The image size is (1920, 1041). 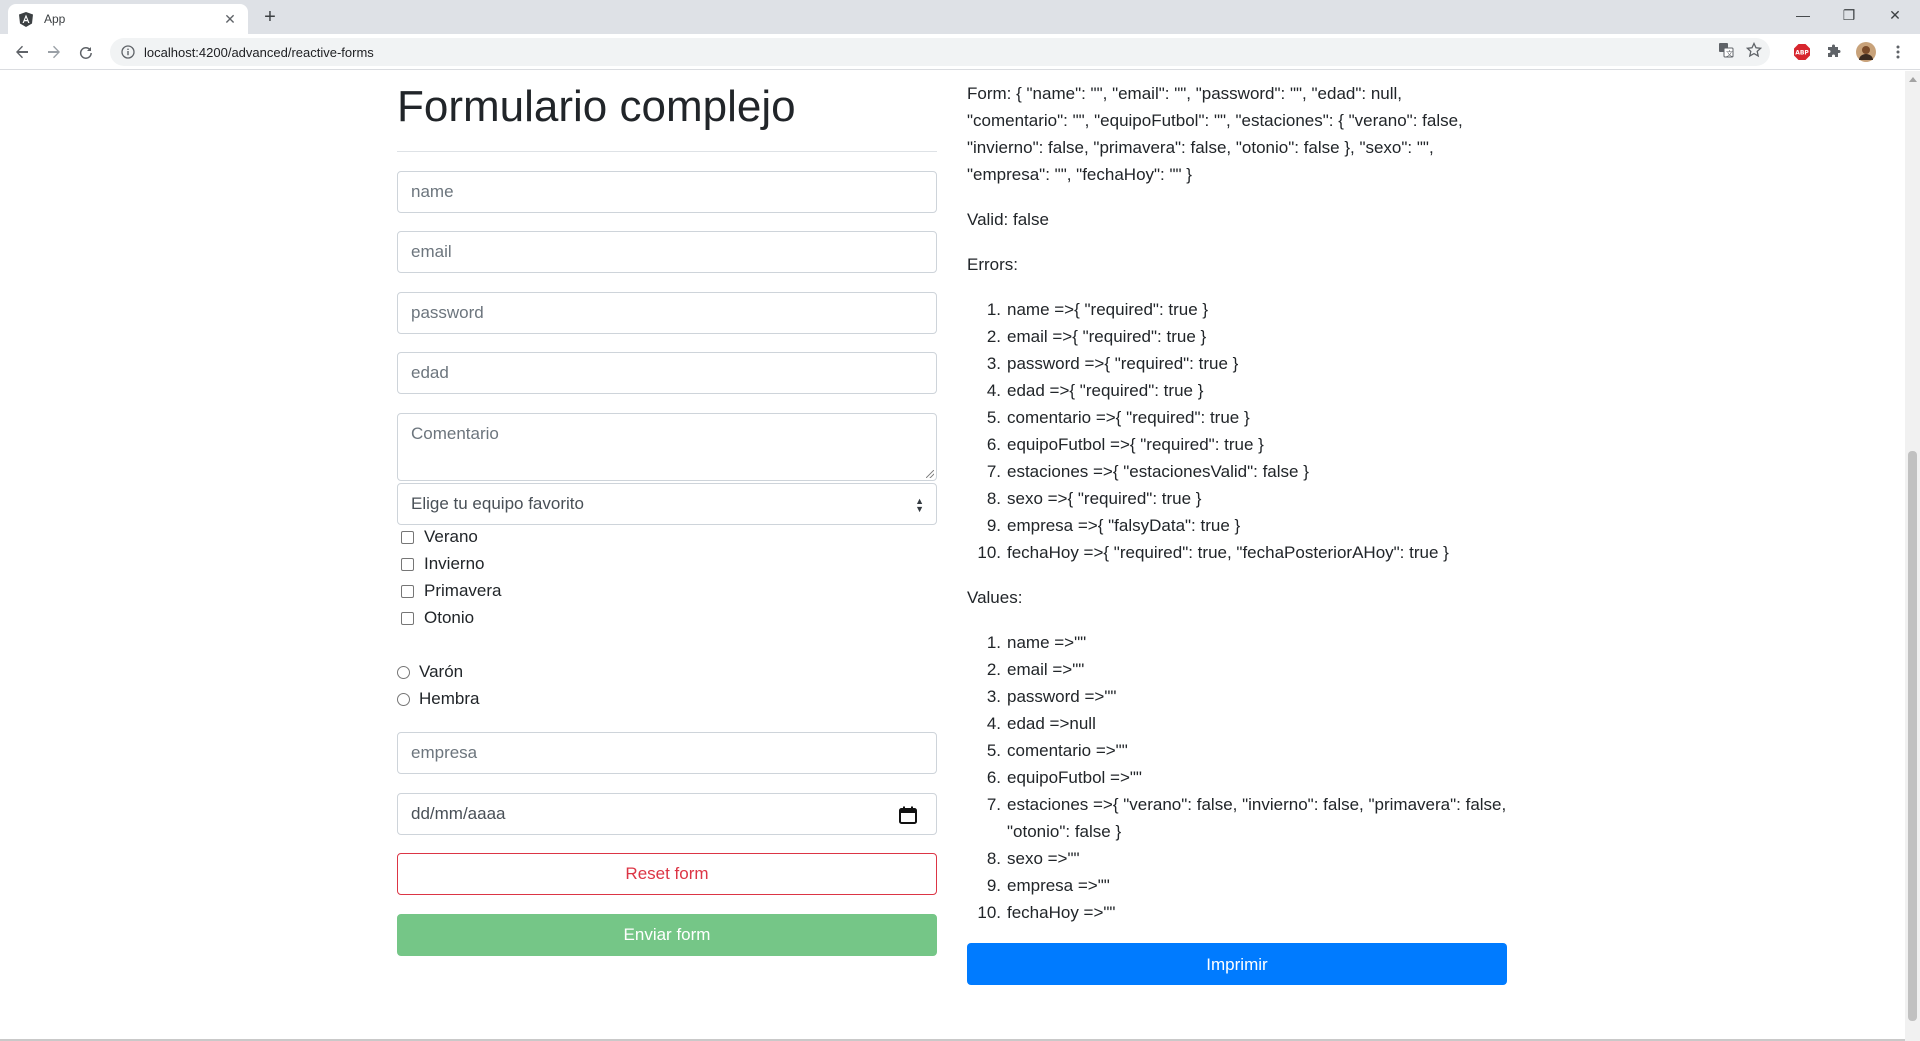 What do you see at coordinates (940, 52) in the screenshot?
I see `address-bar: localhost:4200/advanced/reactive-forms 文` at bounding box center [940, 52].